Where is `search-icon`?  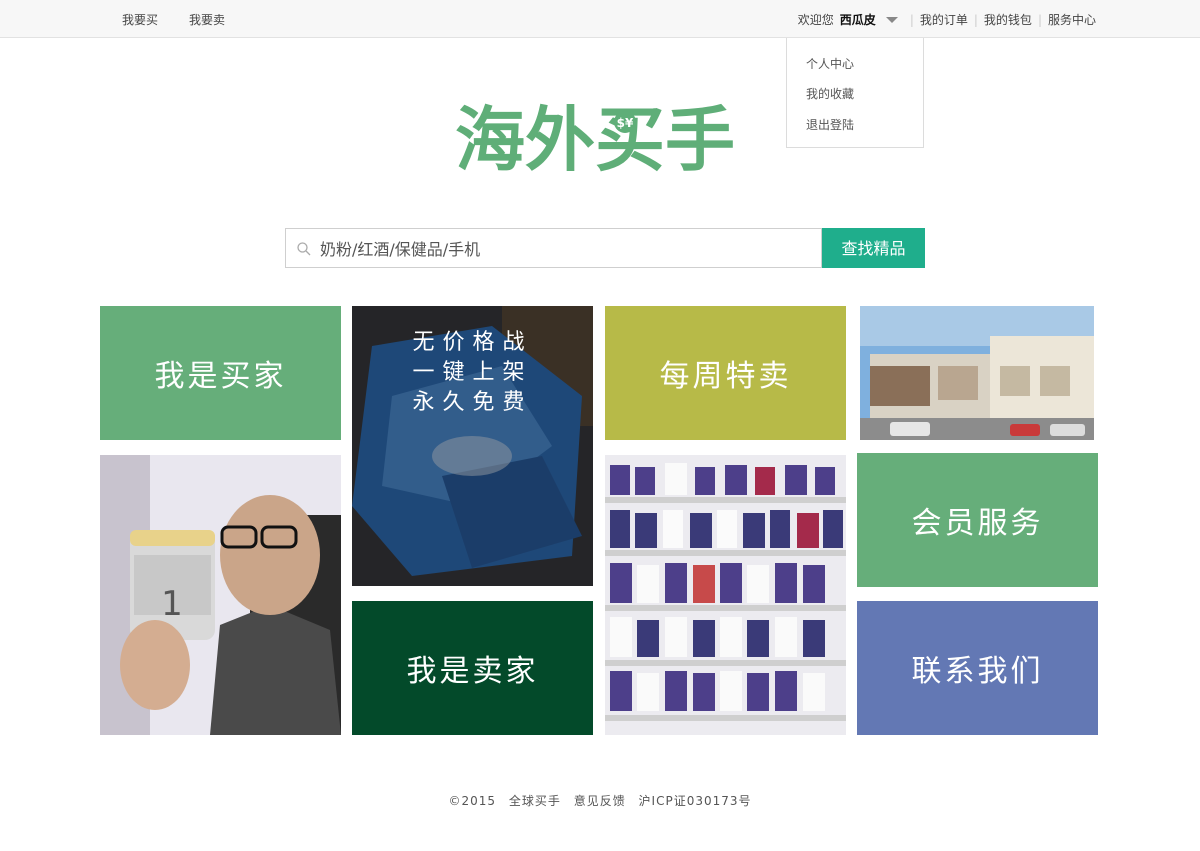 search-icon is located at coordinates (304, 249).